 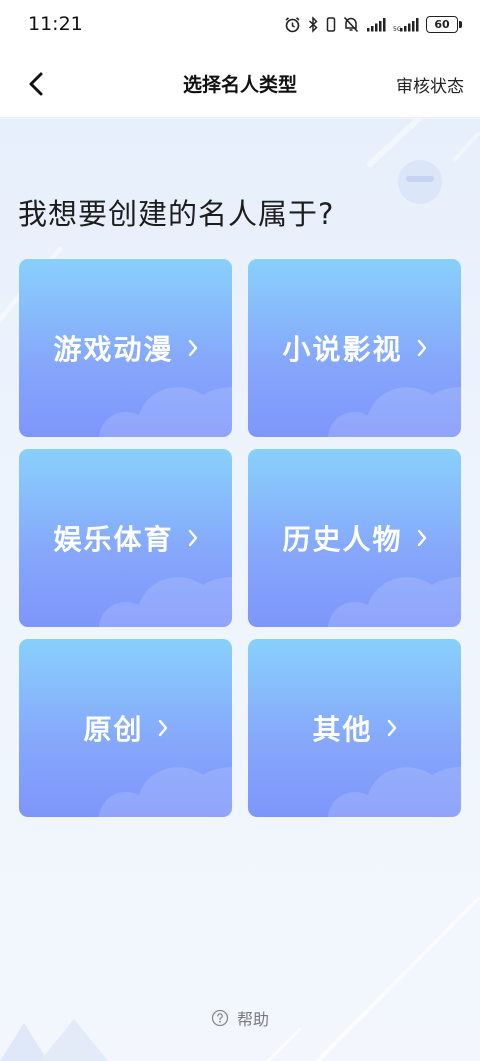 I want to click on question-heading: 我想要创建的名人属于?, so click(x=176, y=214).